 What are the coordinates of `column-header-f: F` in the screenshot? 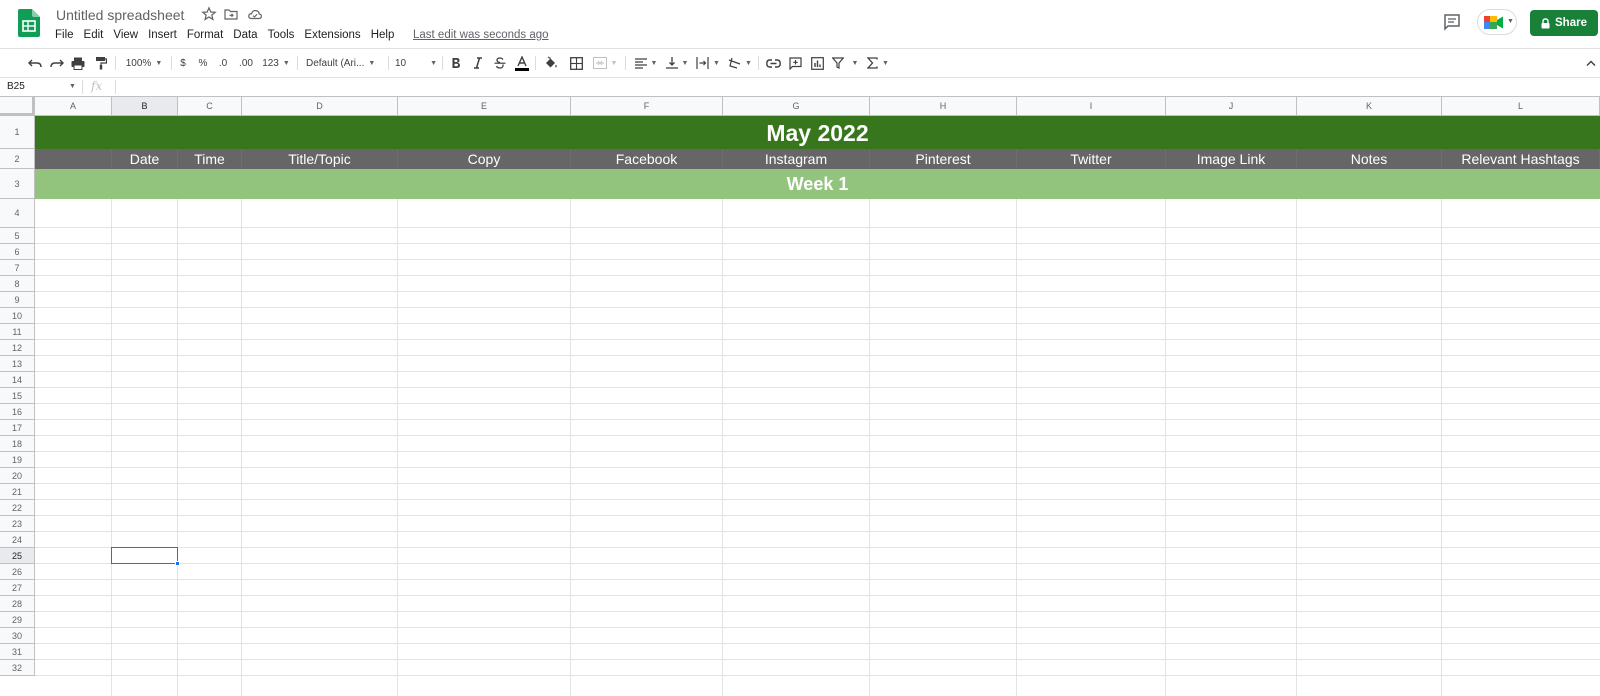 It's located at (647, 106).